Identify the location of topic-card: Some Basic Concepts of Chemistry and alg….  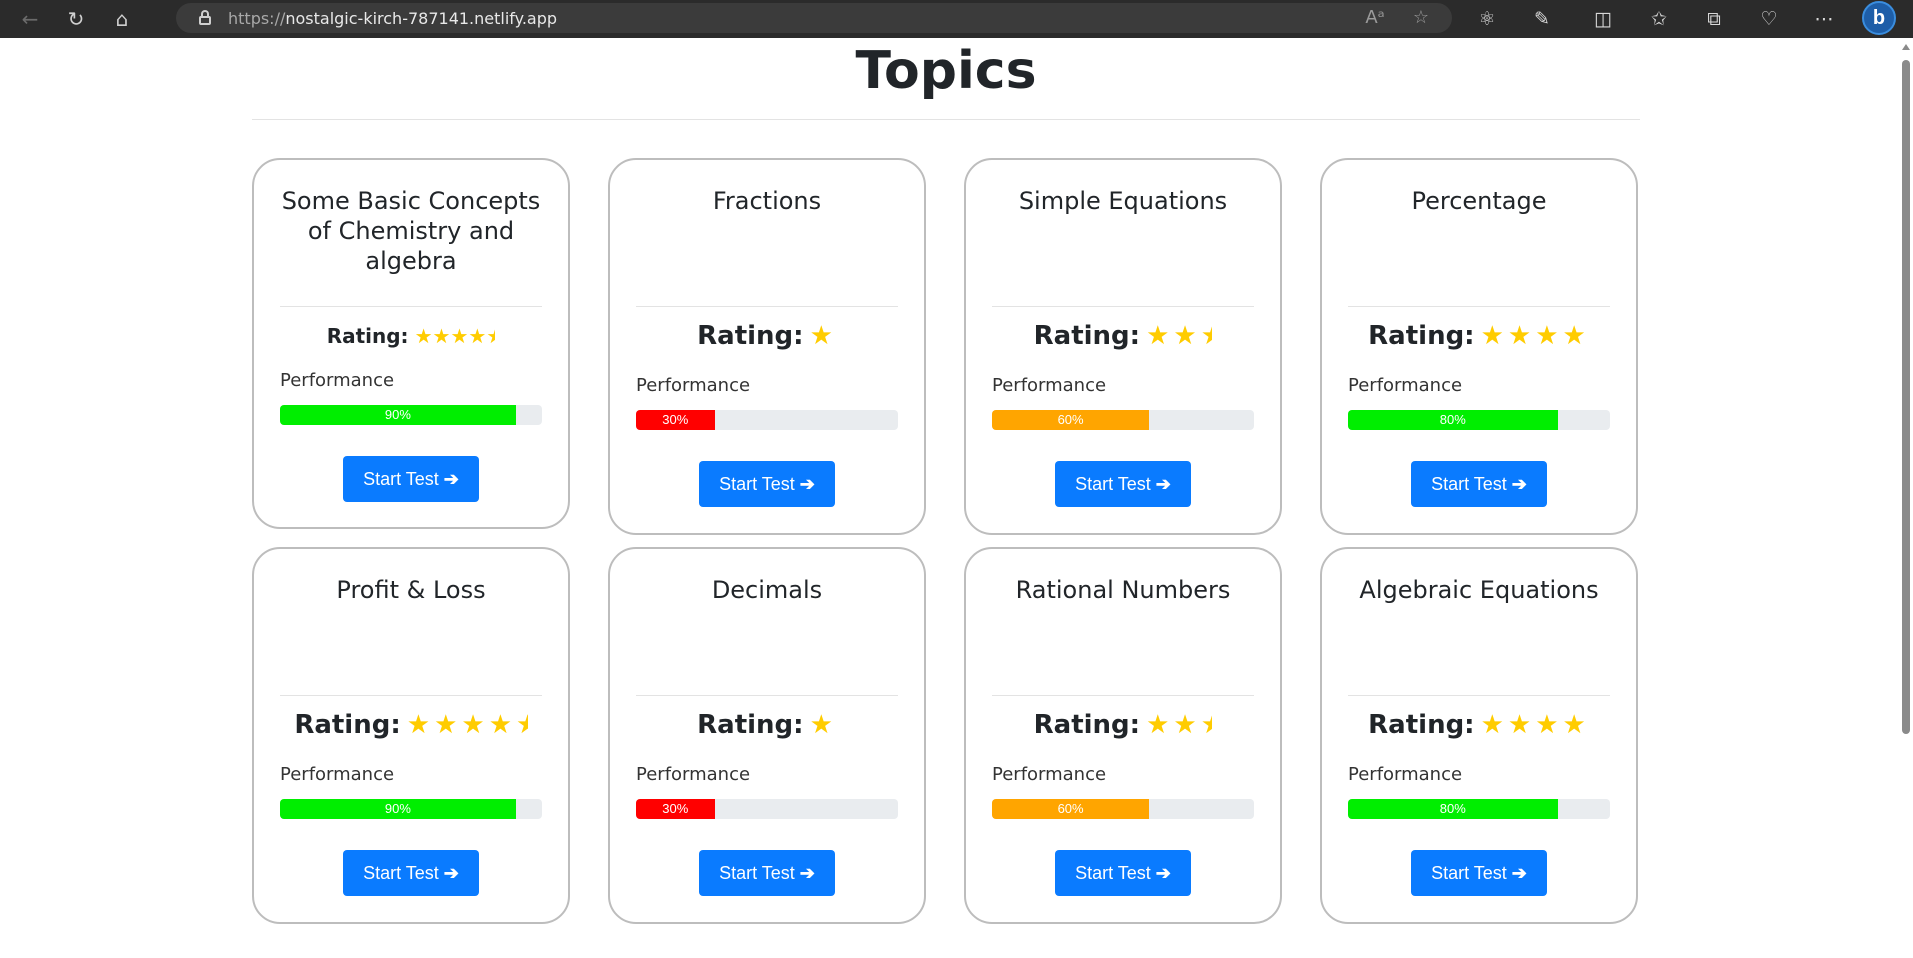
(411, 343).